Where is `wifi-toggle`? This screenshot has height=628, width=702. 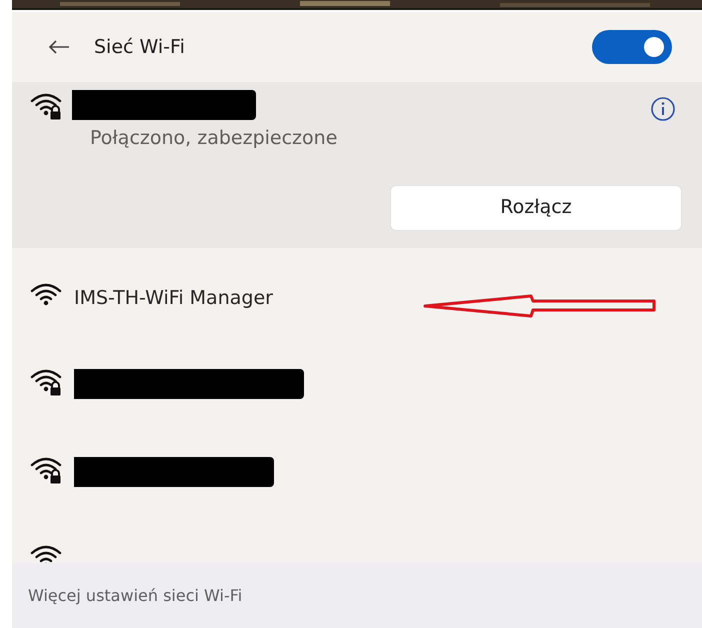
wifi-toggle is located at coordinates (632, 47).